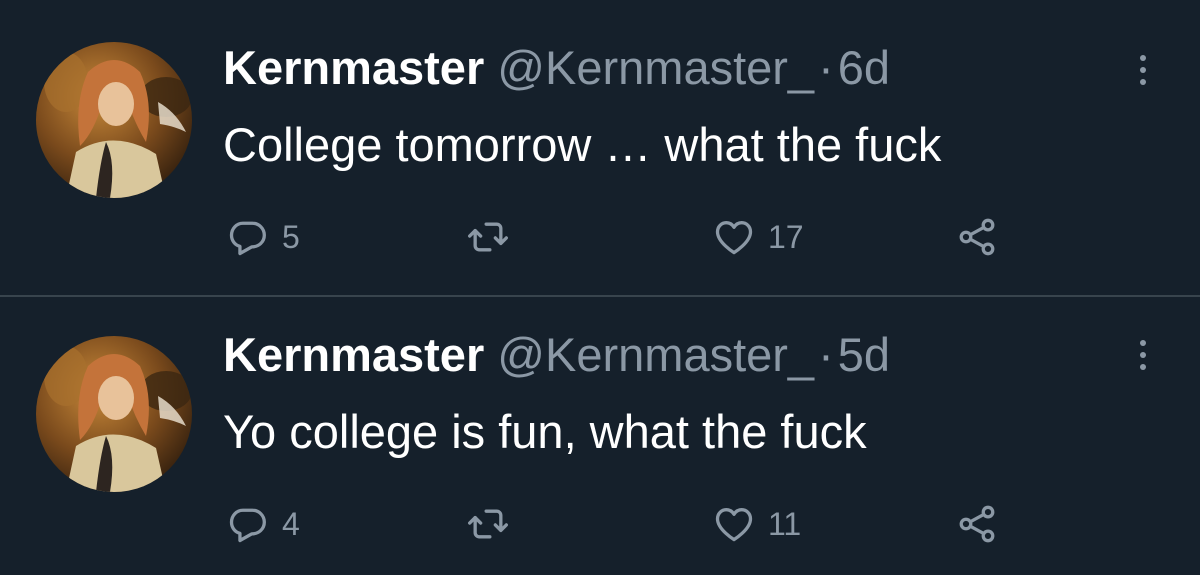  Describe the element at coordinates (785, 523) in the screenshot. I see `like-count: 11` at that location.